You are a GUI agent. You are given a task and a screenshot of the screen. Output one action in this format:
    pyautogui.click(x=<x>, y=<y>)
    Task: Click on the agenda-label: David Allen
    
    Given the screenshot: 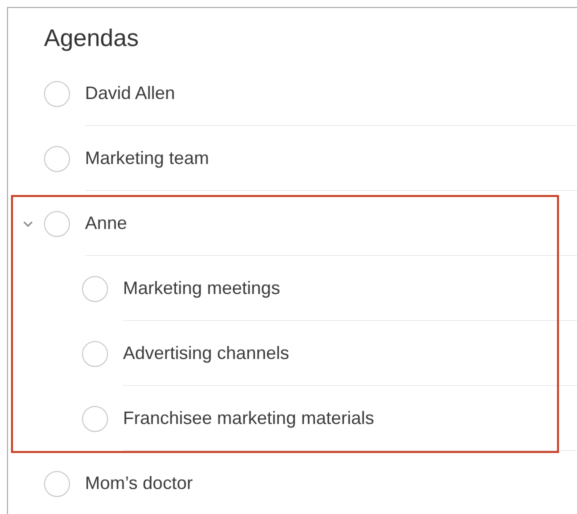 What is the action you would take?
    pyautogui.click(x=130, y=93)
    